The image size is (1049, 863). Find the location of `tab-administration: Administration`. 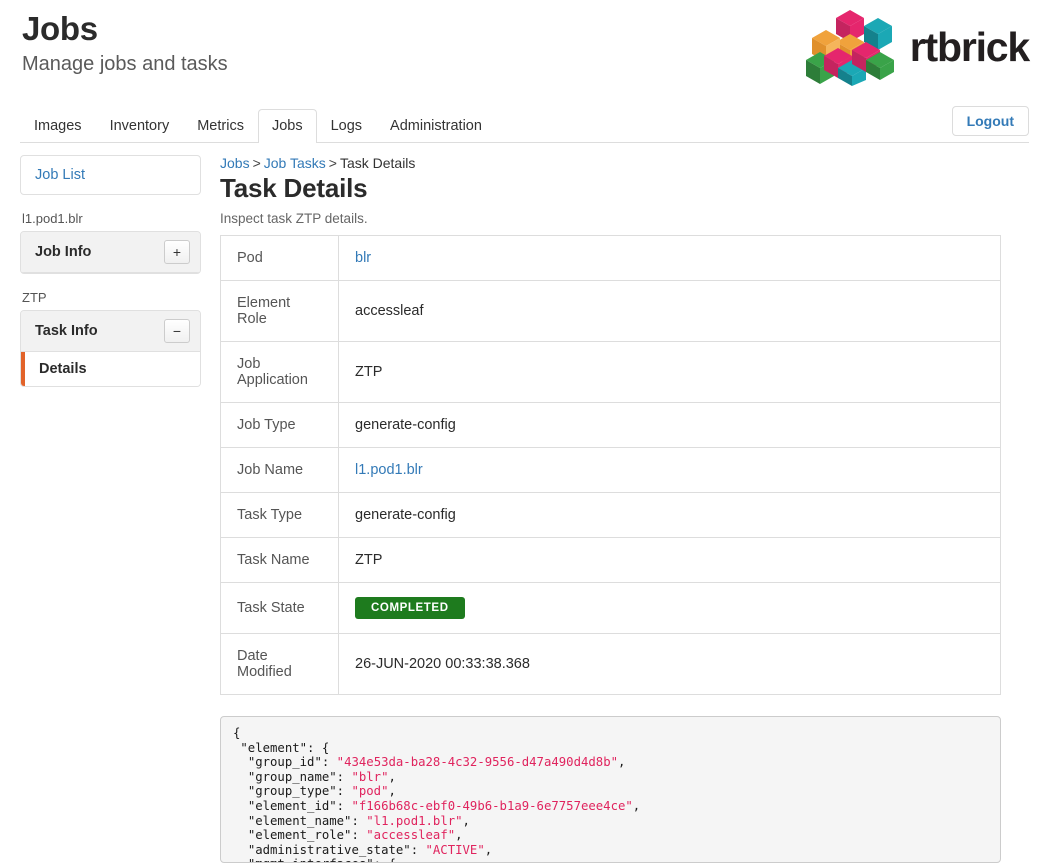

tab-administration: Administration is located at coordinates (436, 126).